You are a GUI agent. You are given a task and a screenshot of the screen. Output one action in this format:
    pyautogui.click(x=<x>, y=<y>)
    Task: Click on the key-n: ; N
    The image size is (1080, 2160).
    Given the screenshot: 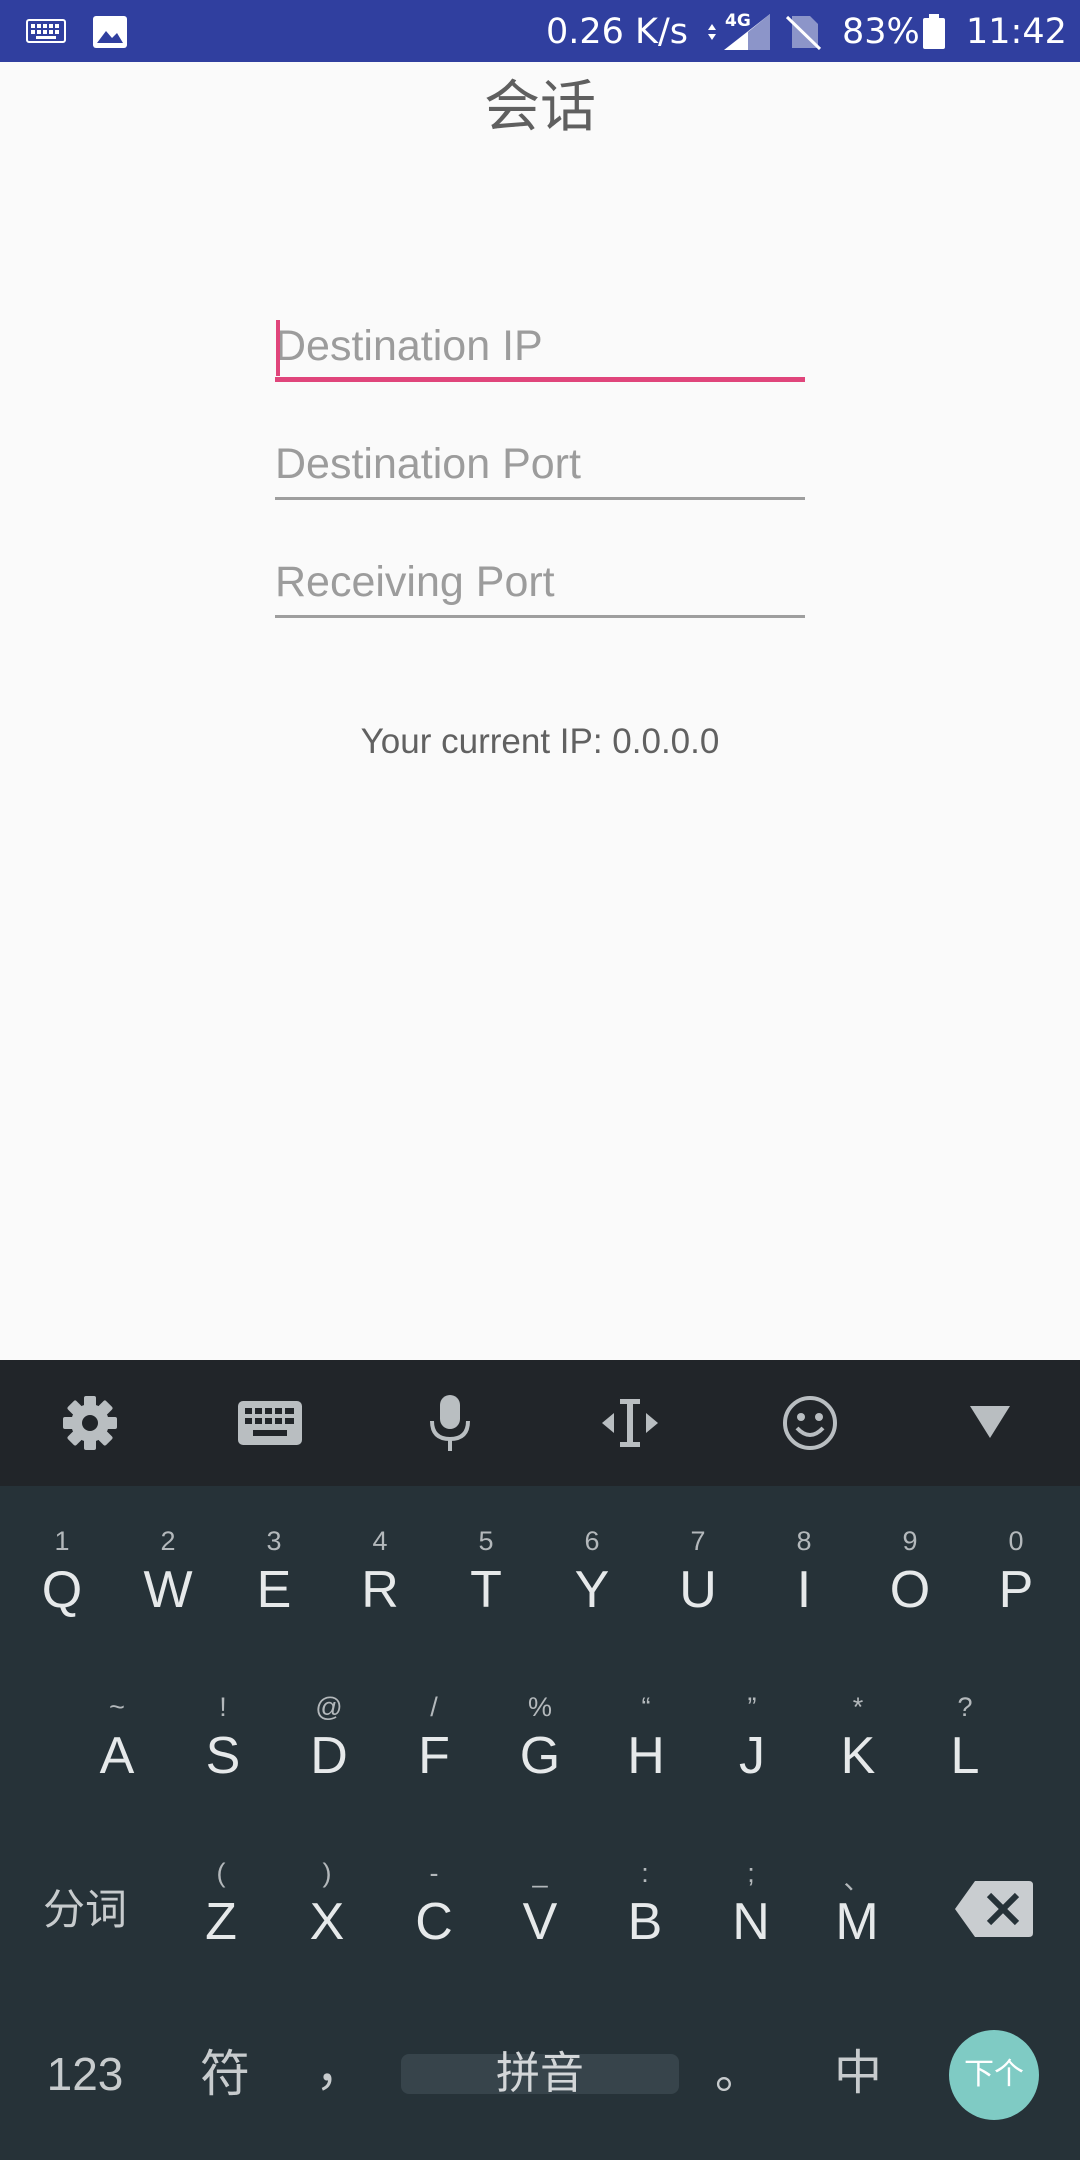 What is the action you would take?
    pyautogui.click(x=751, y=1909)
    